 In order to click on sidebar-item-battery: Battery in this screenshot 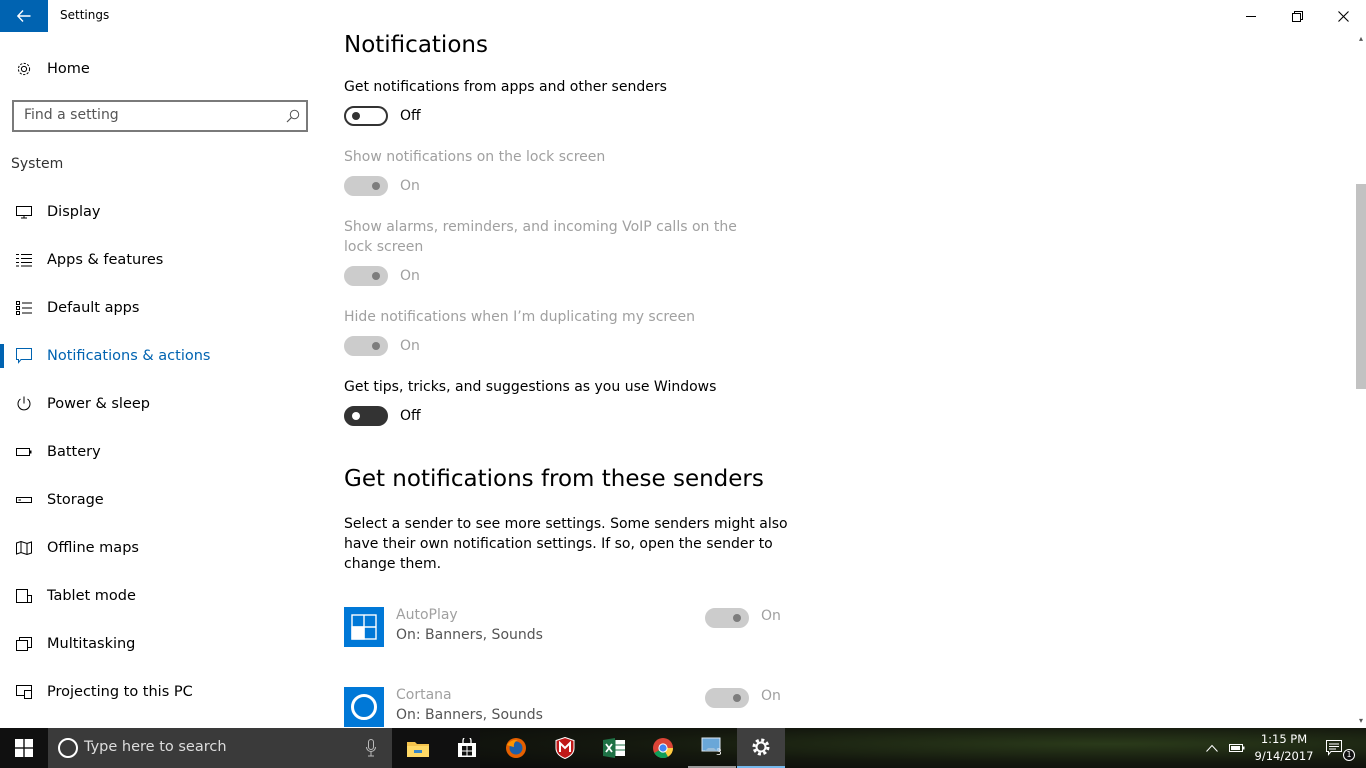, I will do `click(160, 452)`.